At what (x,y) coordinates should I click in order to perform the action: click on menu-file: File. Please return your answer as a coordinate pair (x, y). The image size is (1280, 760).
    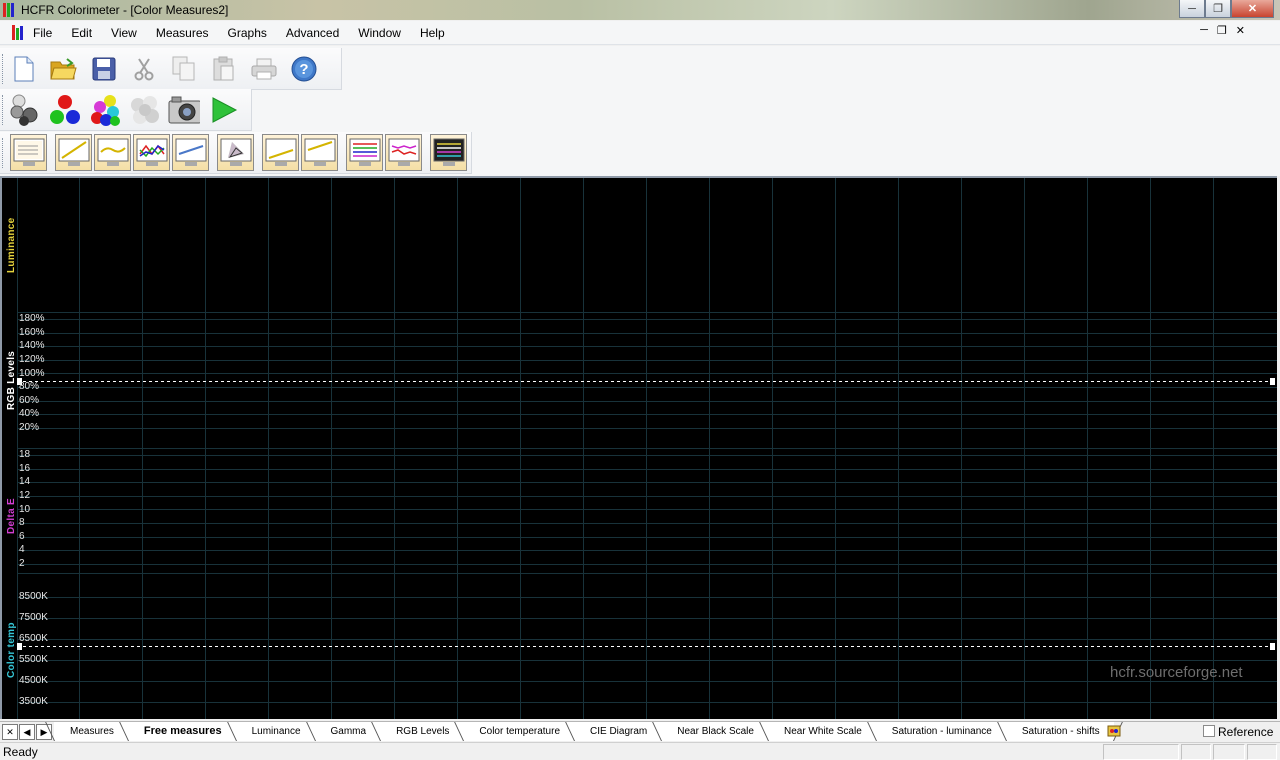
    Looking at the image, I should click on (42, 33).